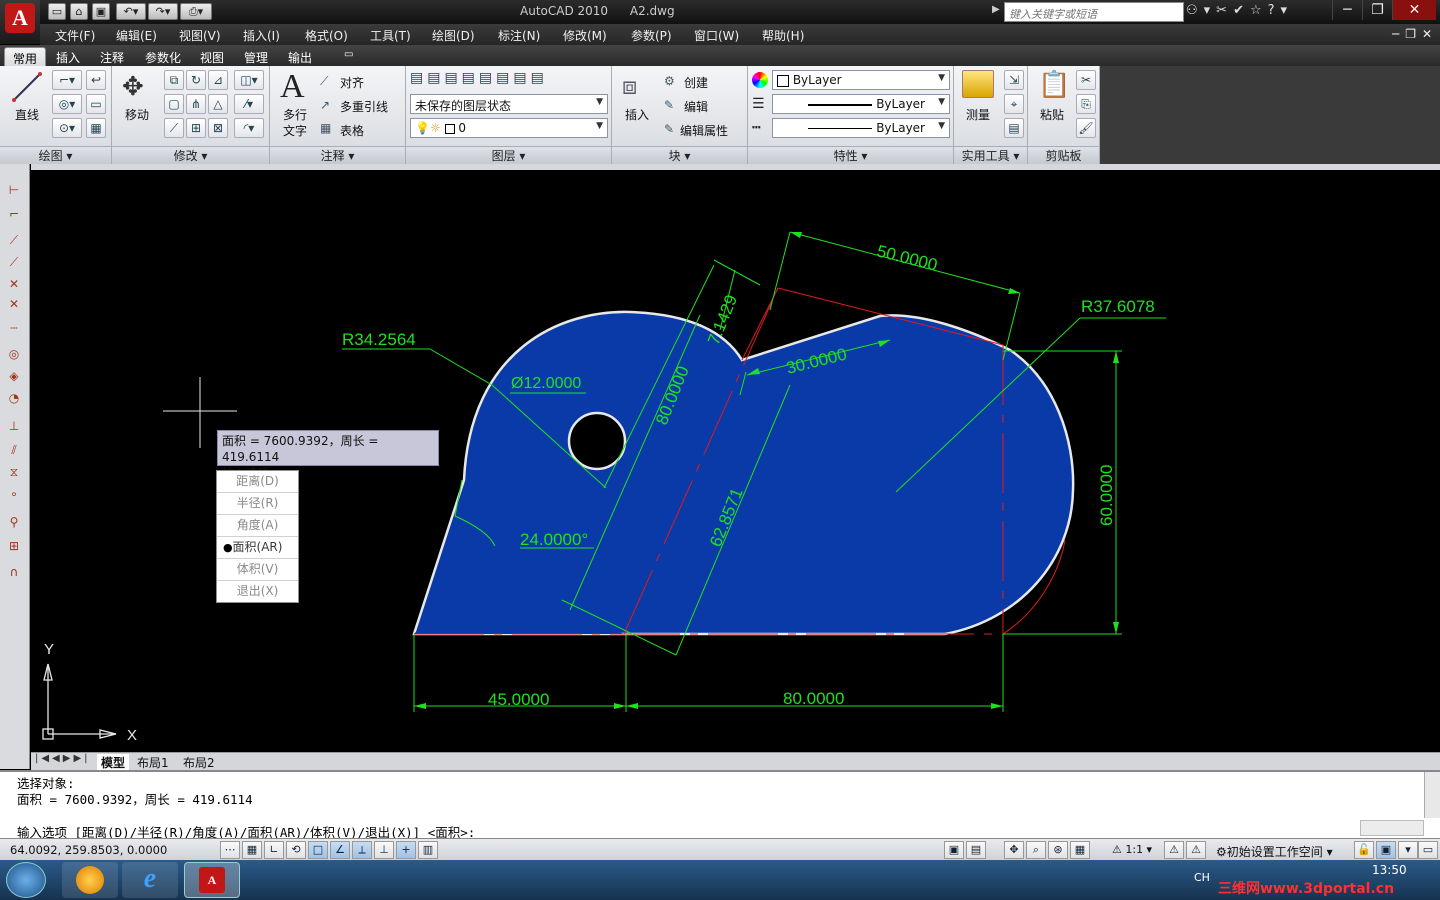 The width and height of the screenshot is (1440, 900). What do you see at coordinates (978, 114) in the screenshot?
I see `measure-label: 测量` at bounding box center [978, 114].